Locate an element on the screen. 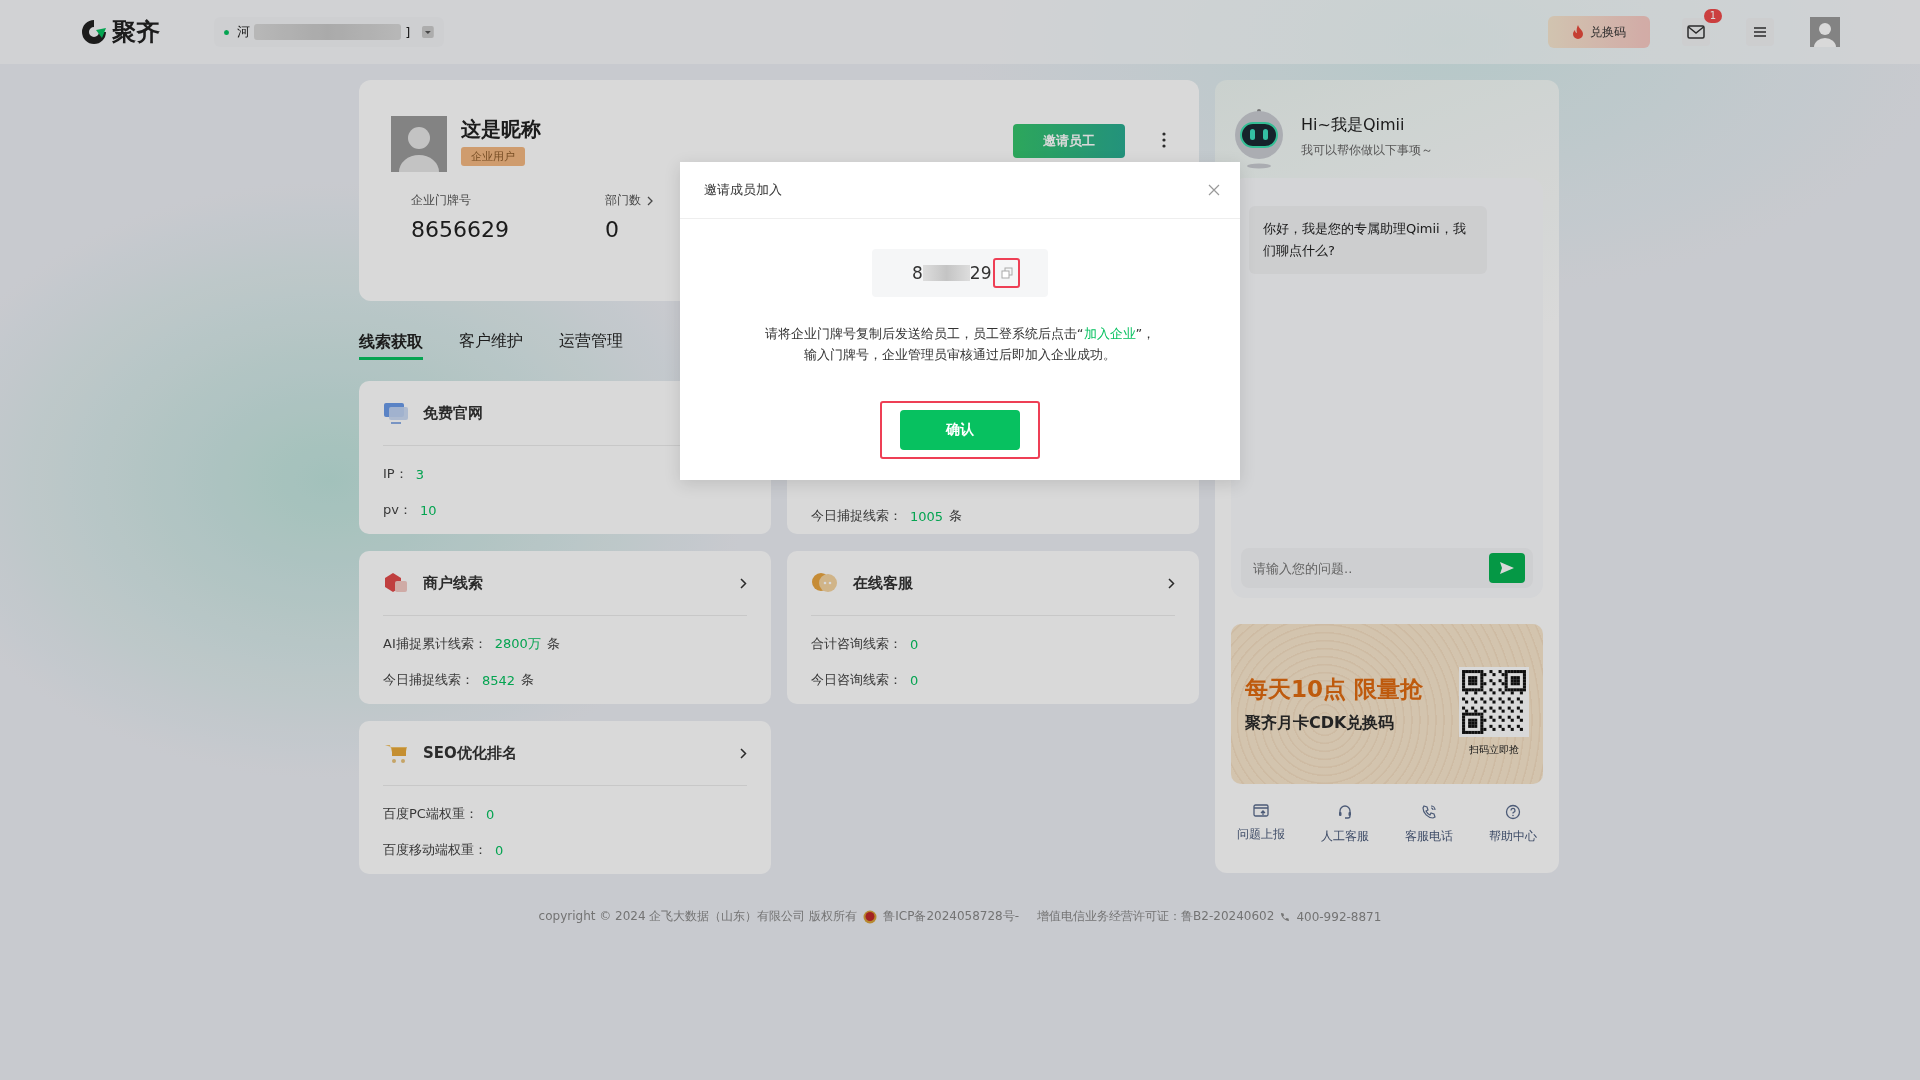 The height and width of the screenshot is (1080, 1920). tab: 线索获取 is located at coordinates (391, 343).